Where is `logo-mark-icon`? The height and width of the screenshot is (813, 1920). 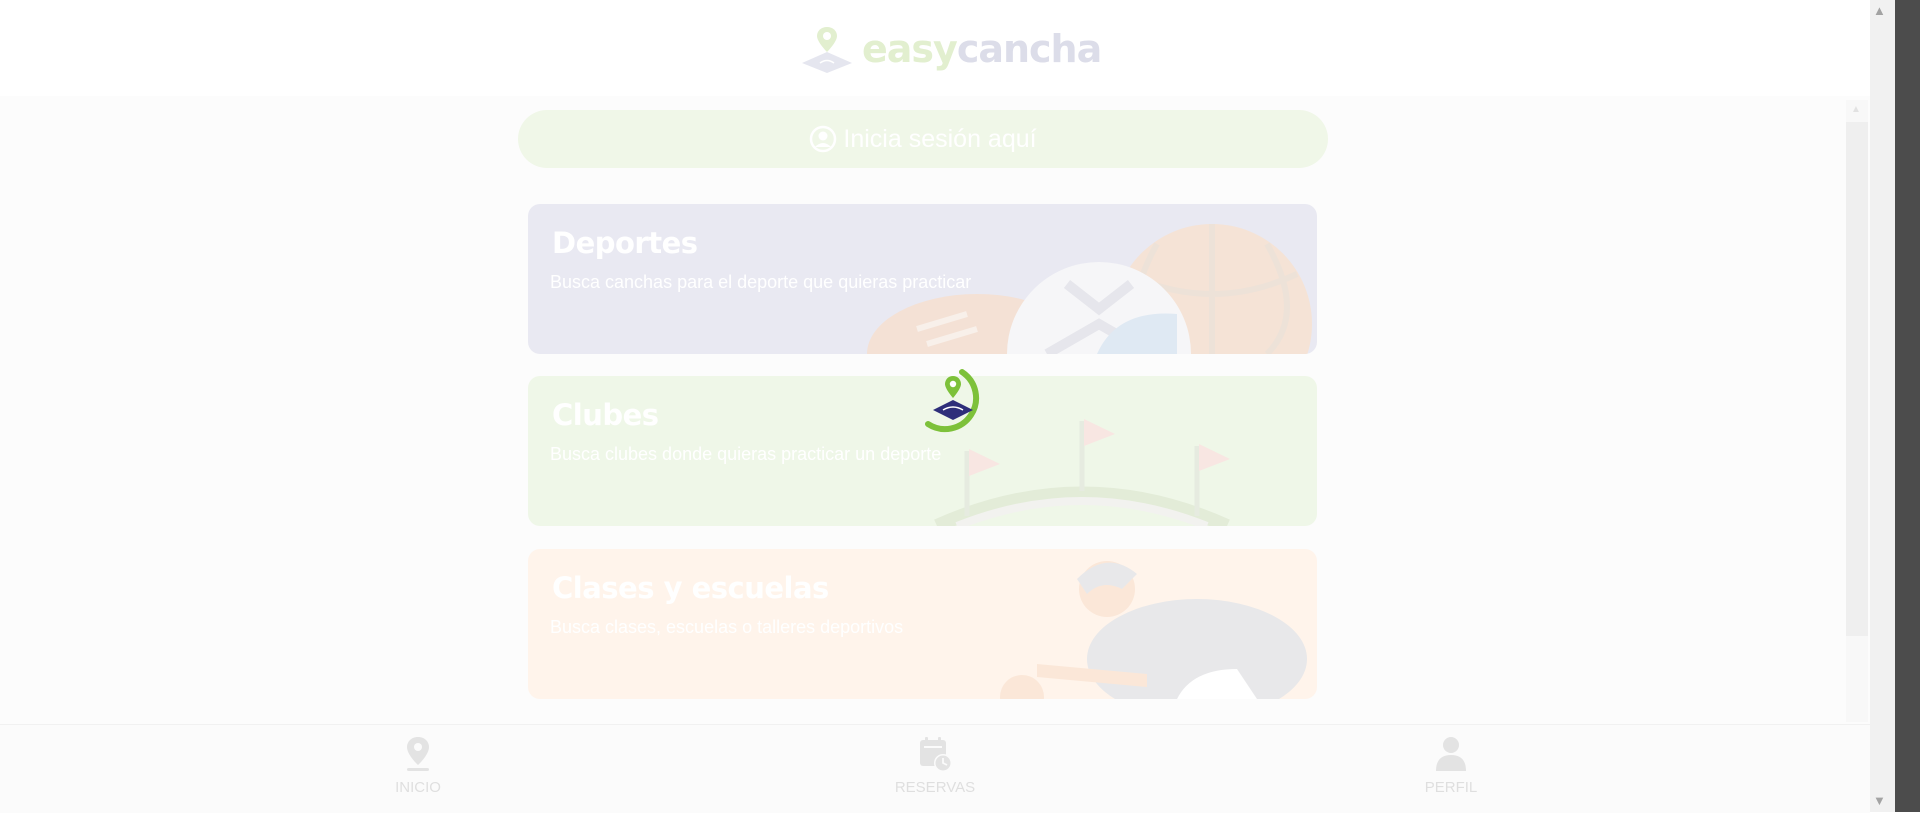 logo-mark-icon is located at coordinates (827, 50).